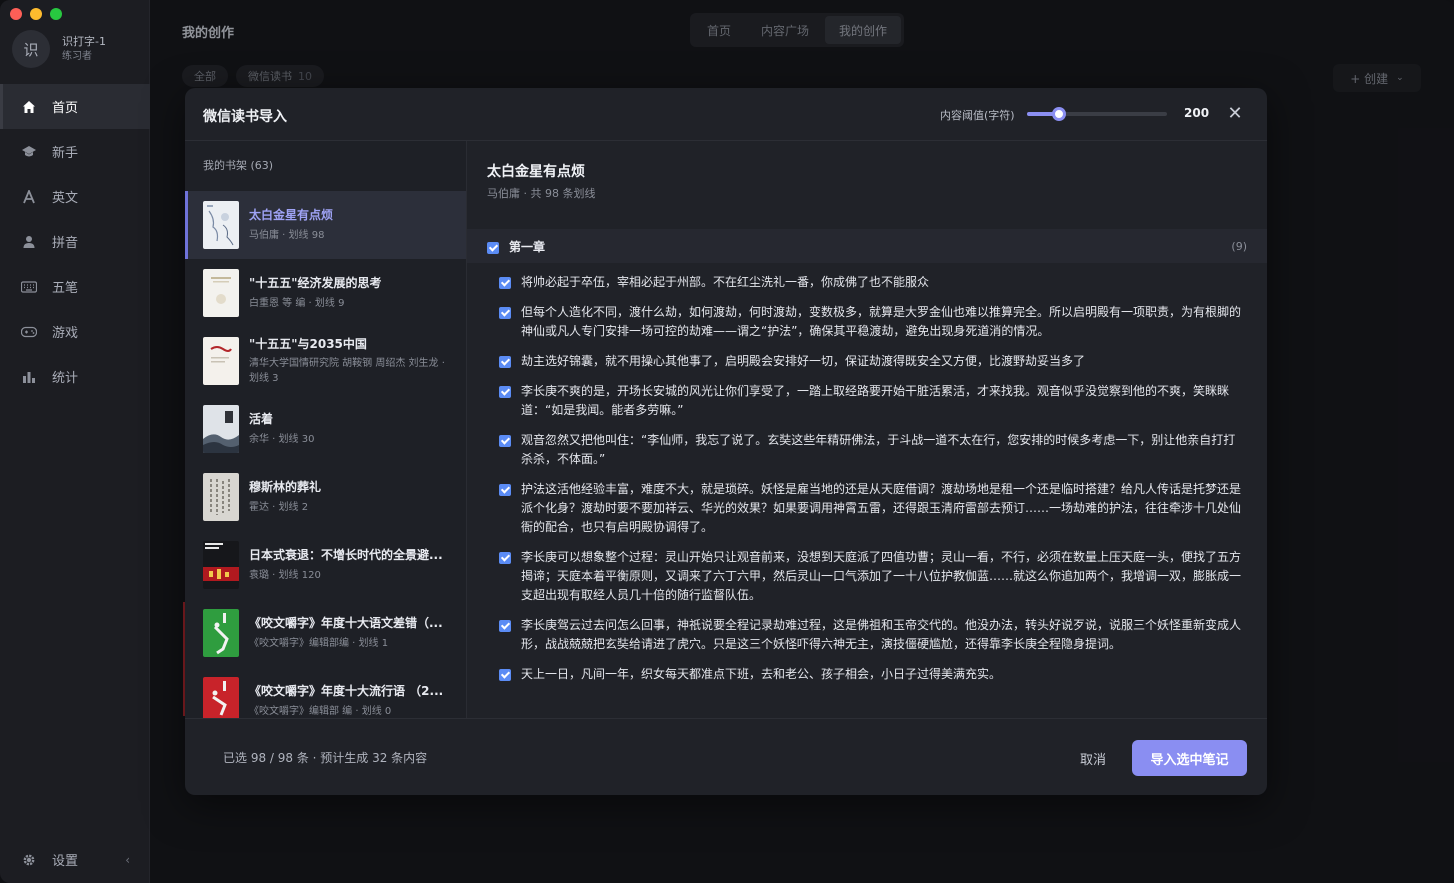 This screenshot has width=1454, height=883. Describe the element at coordinates (1235, 114) in the screenshot. I see `close-icon: ✕` at that location.